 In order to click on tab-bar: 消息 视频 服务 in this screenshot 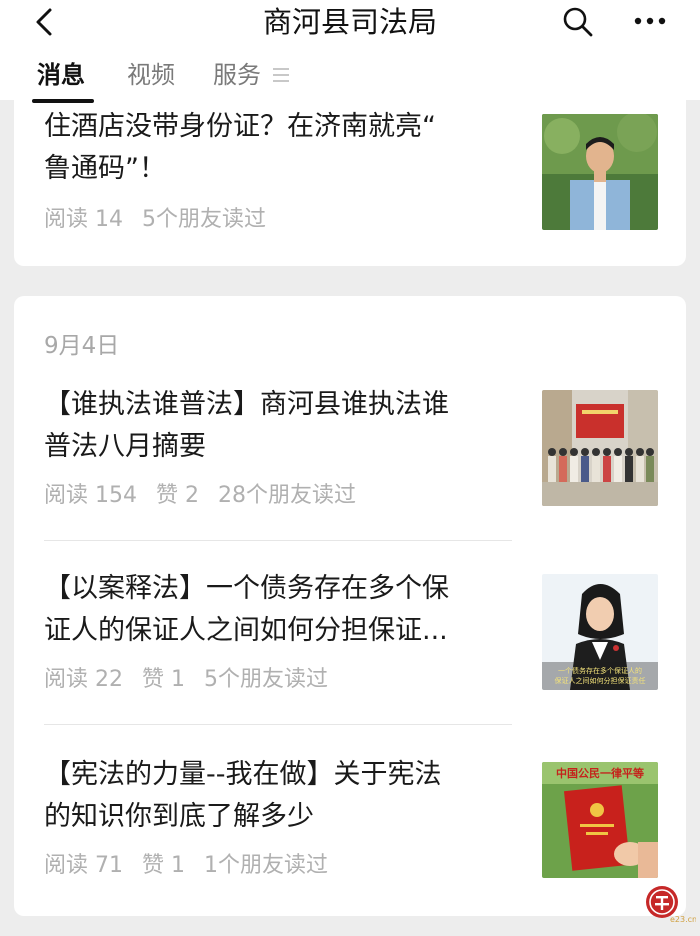, I will do `click(350, 79)`.